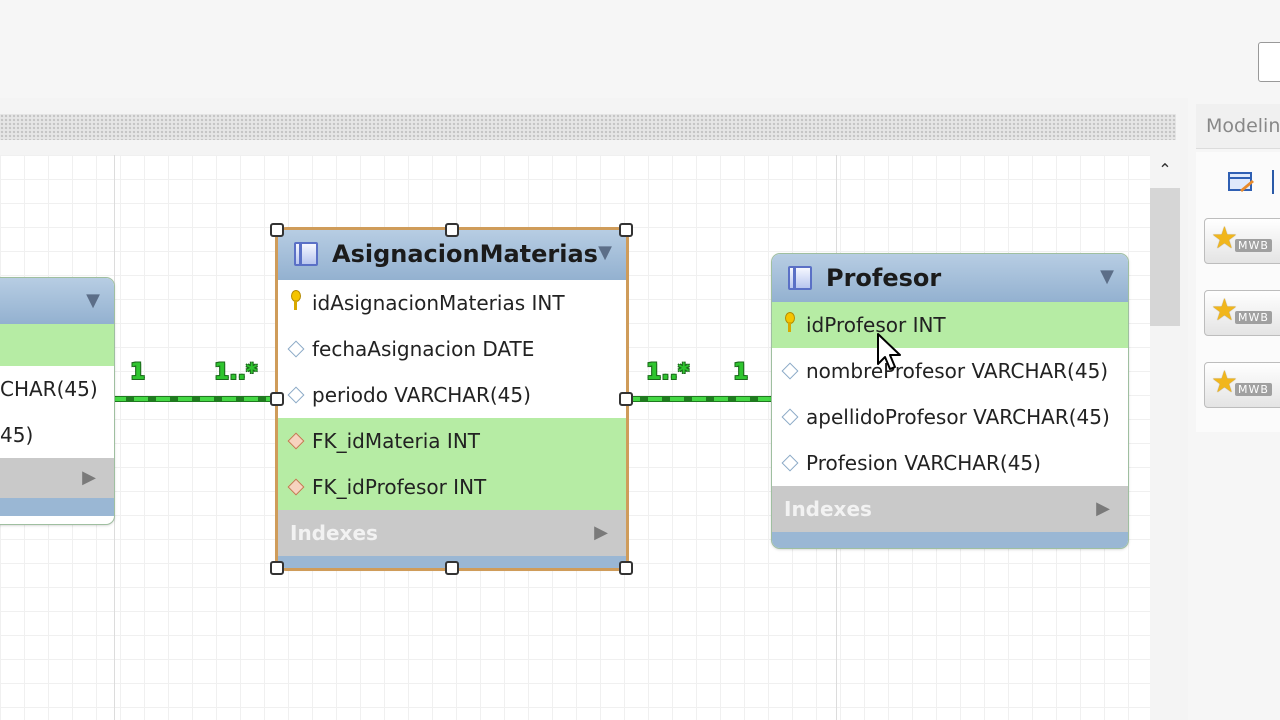 Image resolution: width=1280 pixels, height=720 pixels. I want to click on resize-handle-top-left, so click(277, 230).